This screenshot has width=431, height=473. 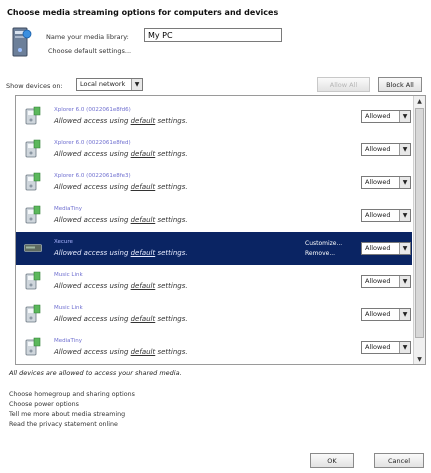 What do you see at coordinates (72, 405) in the screenshot?
I see `power-options-link: Choose power options` at bounding box center [72, 405].